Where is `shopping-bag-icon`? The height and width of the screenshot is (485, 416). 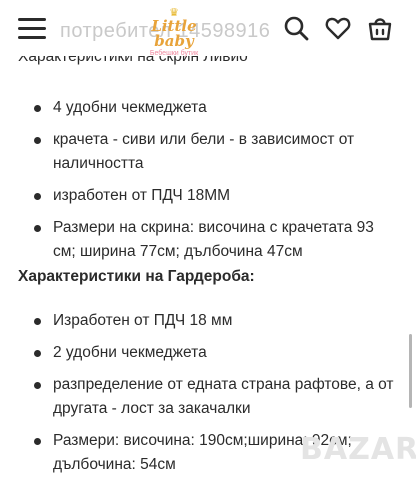
shopping-bag-icon is located at coordinates (380, 28).